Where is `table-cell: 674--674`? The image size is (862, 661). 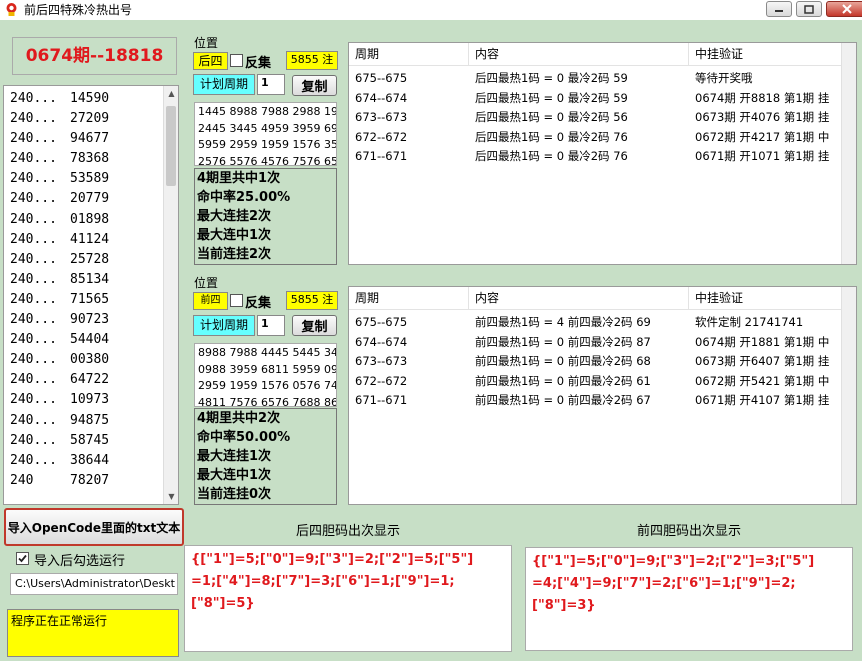
table-cell: 674--674 is located at coordinates (381, 341).